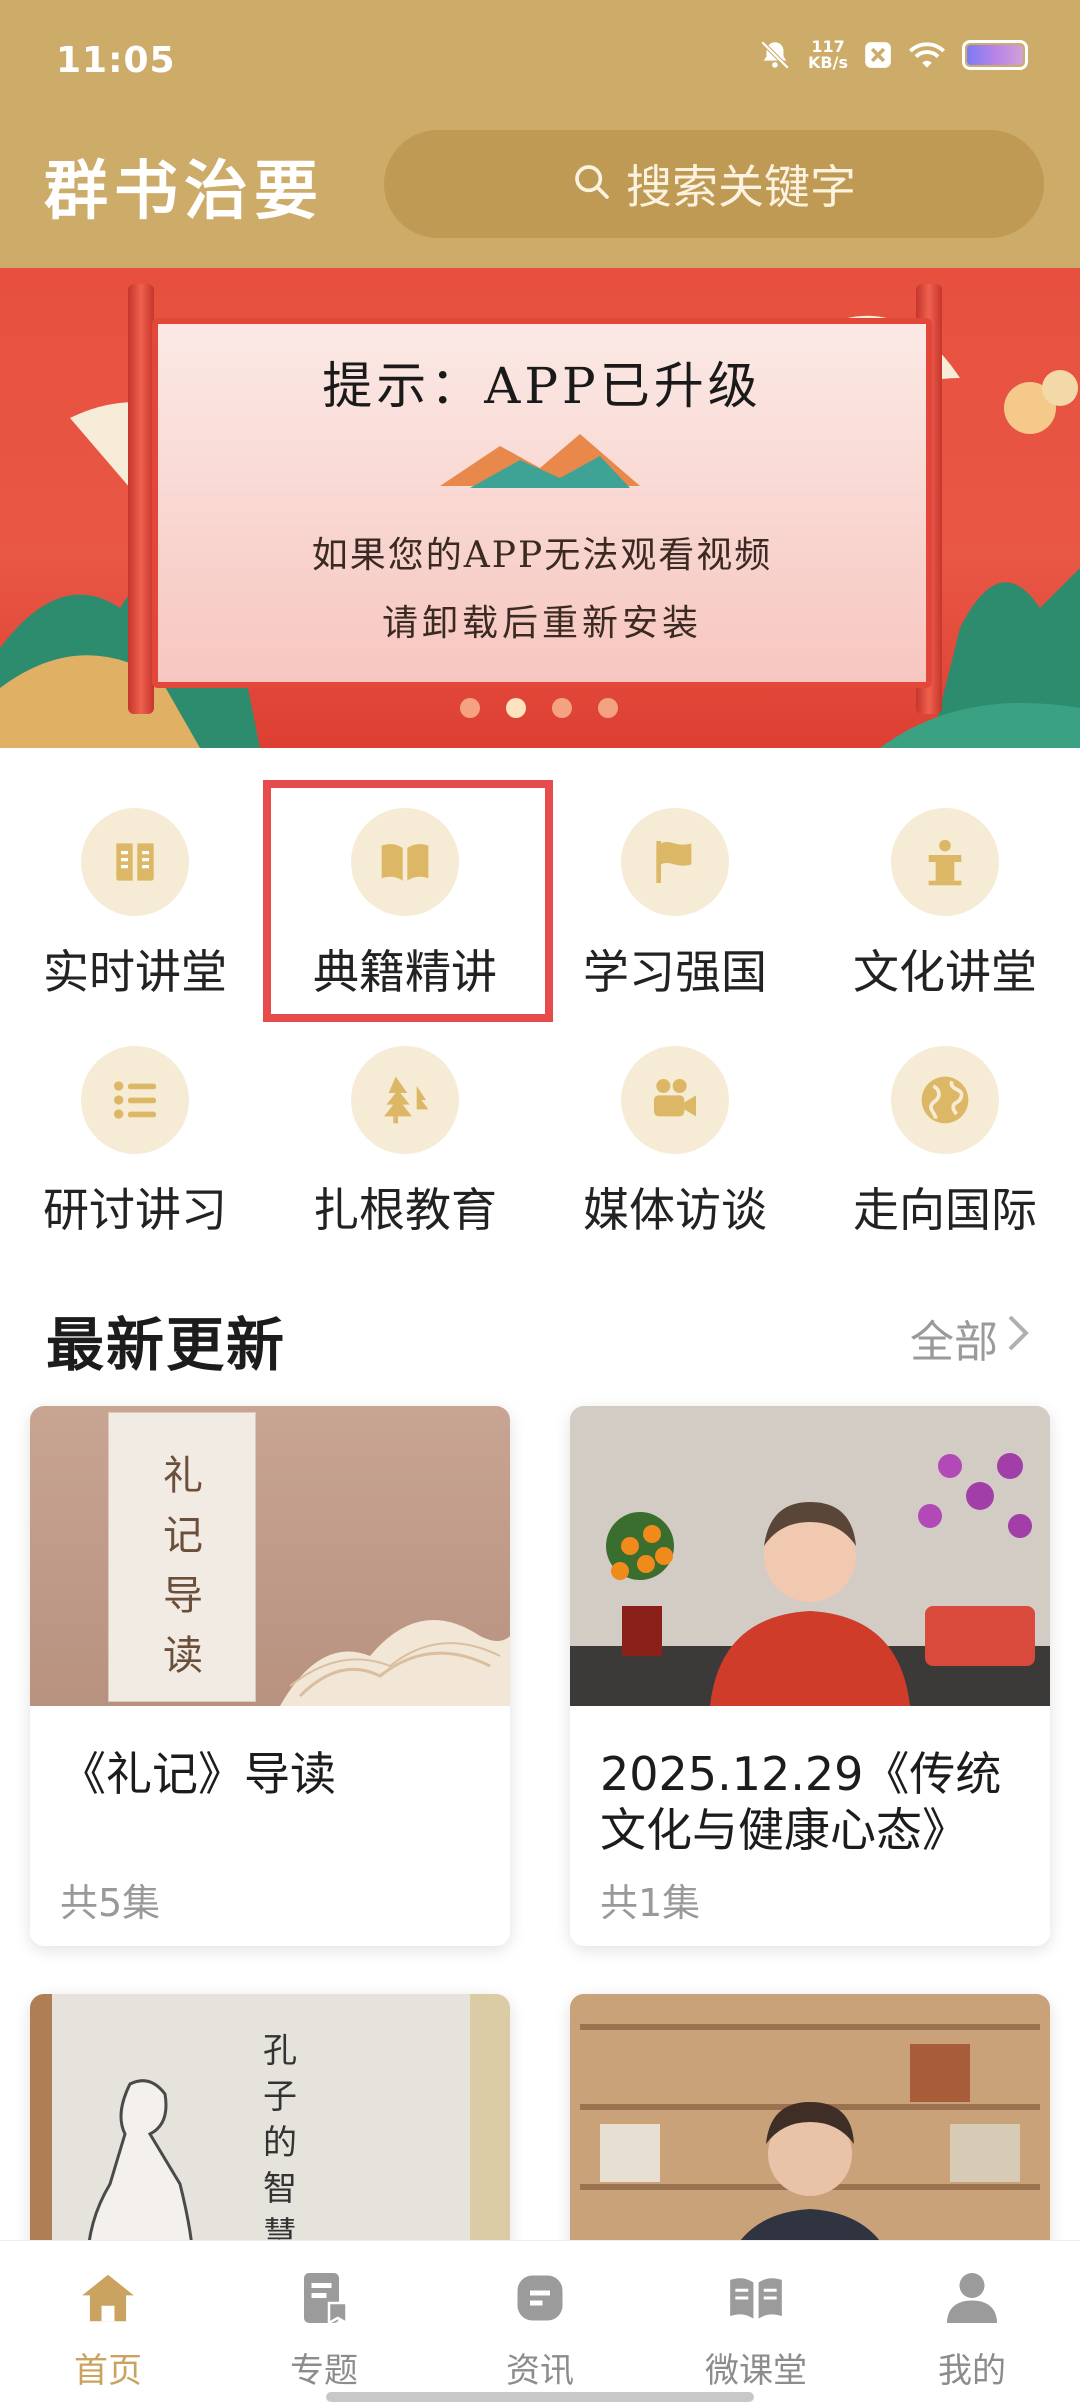 This screenshot has width=1080, height=2408. I want to click on bottom-tab-bar: 首页 专题 资讯 微课堂 我的, so click(540, 2324).